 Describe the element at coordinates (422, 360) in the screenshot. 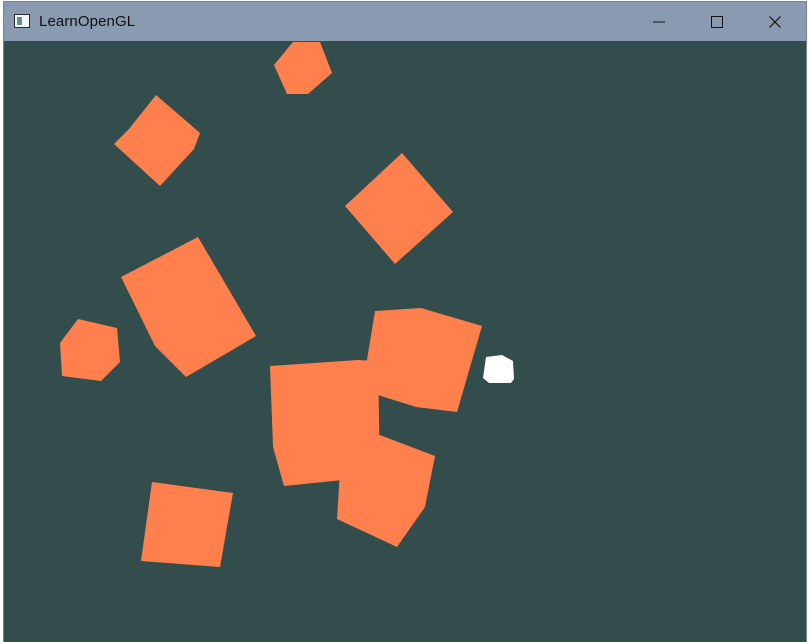

I see `cube-center-back-right` at that location.